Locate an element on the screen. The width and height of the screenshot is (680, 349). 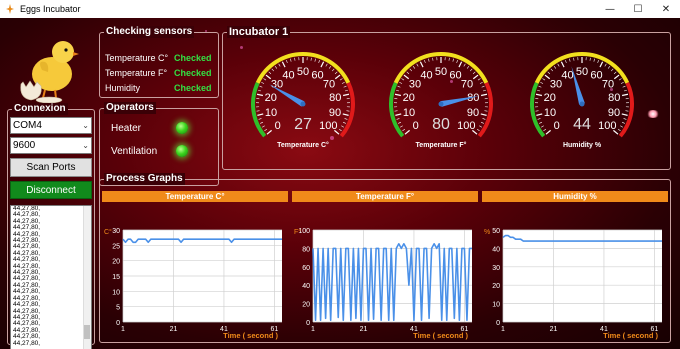
process-graphs-title: Process Graphs is located at coordinates (144, 179).